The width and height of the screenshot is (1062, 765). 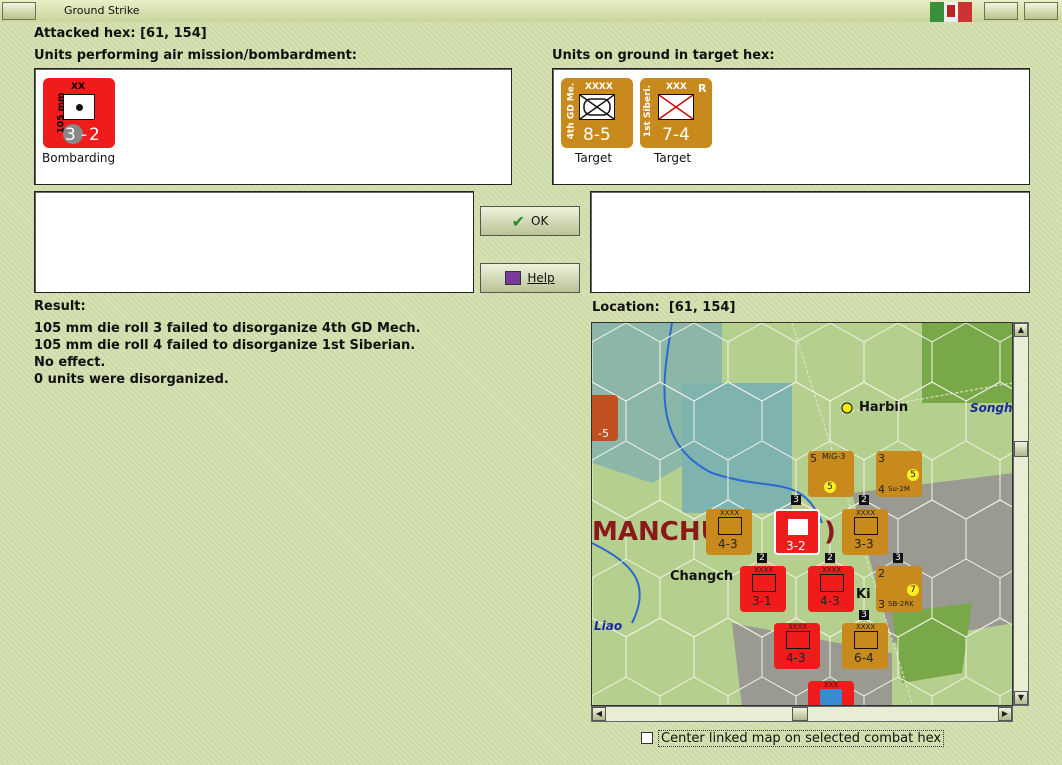 What do you see at coordinates (102, 10) in the screenshot?
I see `window-title: Ground Strike` at bounding box center [102, 10].